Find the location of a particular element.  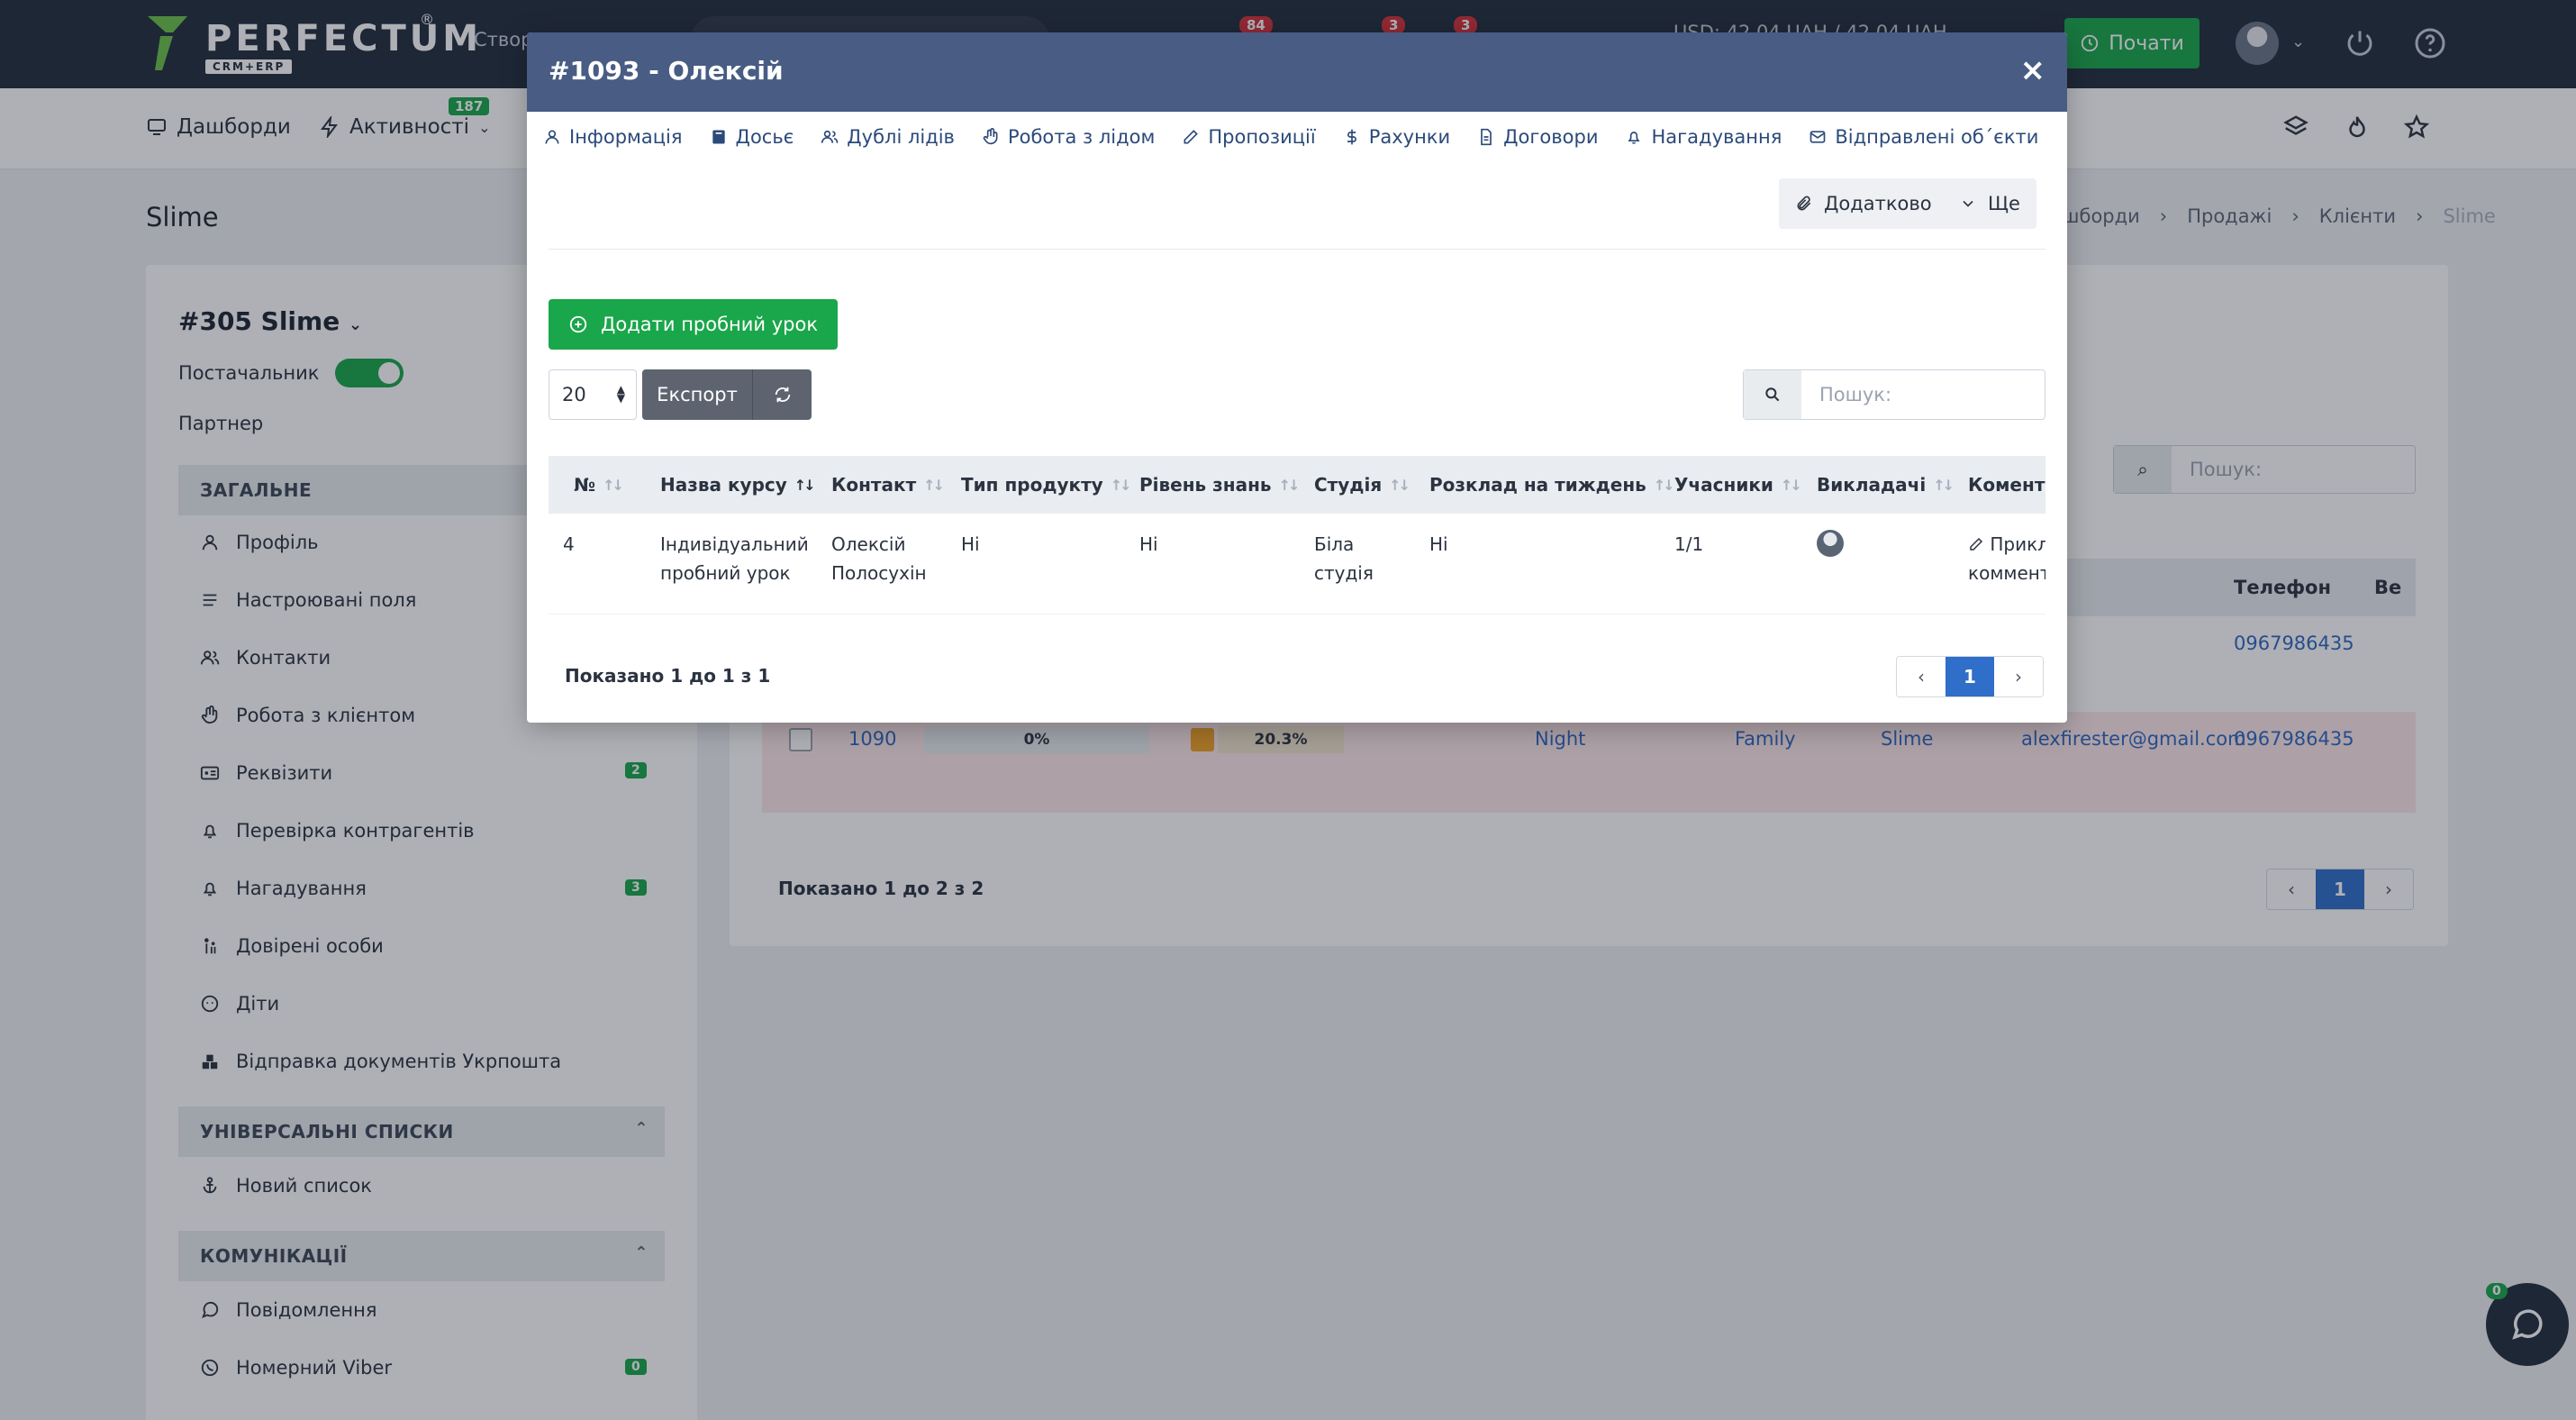

more-button: Ще is located at coordinates (1989, 203).